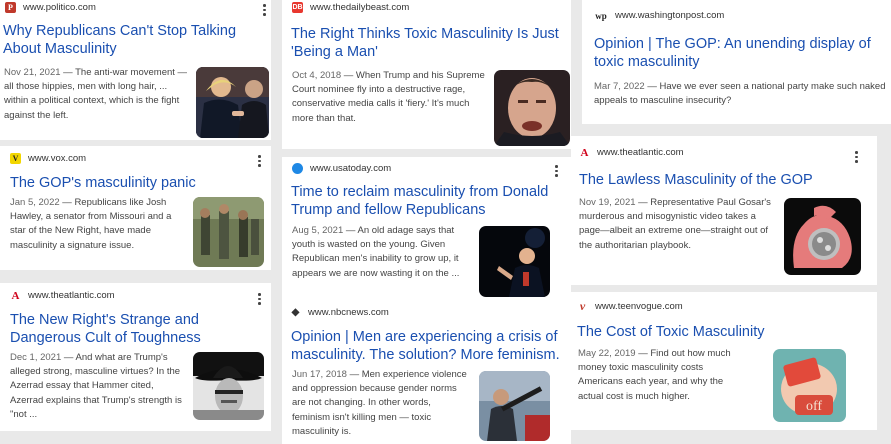  What do you see at coordinates (10, 7) in the screenshot?
I see `politico-logo-icon: P` at bounding box center [10, 7].